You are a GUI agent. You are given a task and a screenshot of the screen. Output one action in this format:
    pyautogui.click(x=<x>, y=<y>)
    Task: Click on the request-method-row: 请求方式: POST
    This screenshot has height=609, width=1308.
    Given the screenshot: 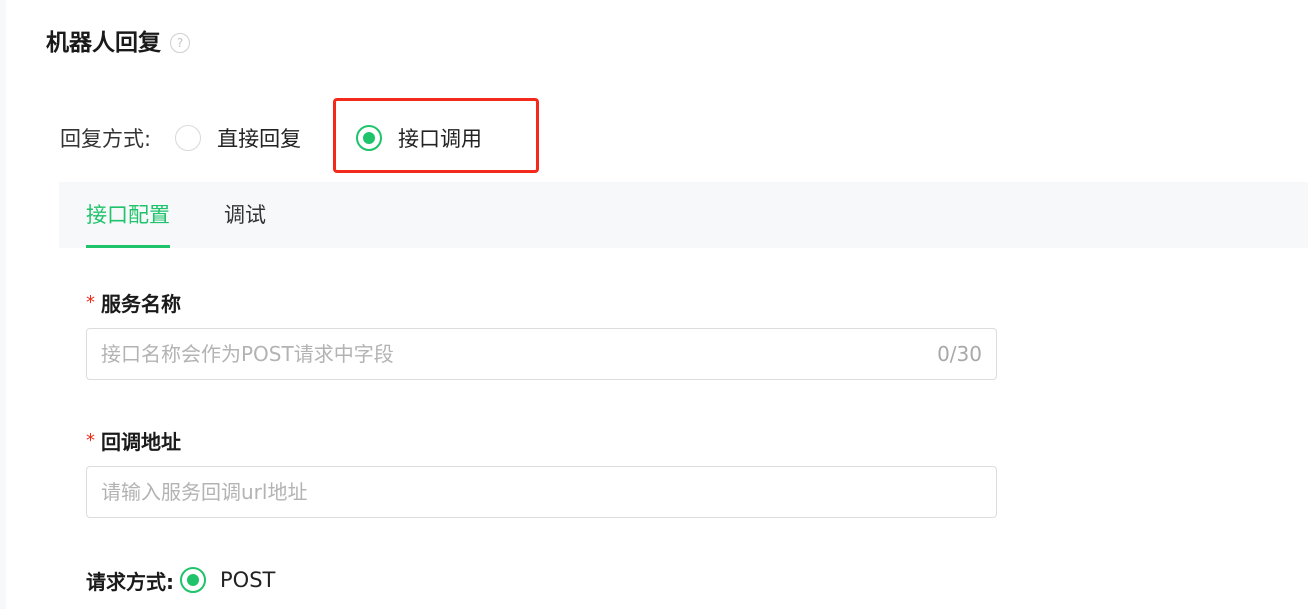 What is the action you would take?
    pyautogui.click(x=180, y=580)
    